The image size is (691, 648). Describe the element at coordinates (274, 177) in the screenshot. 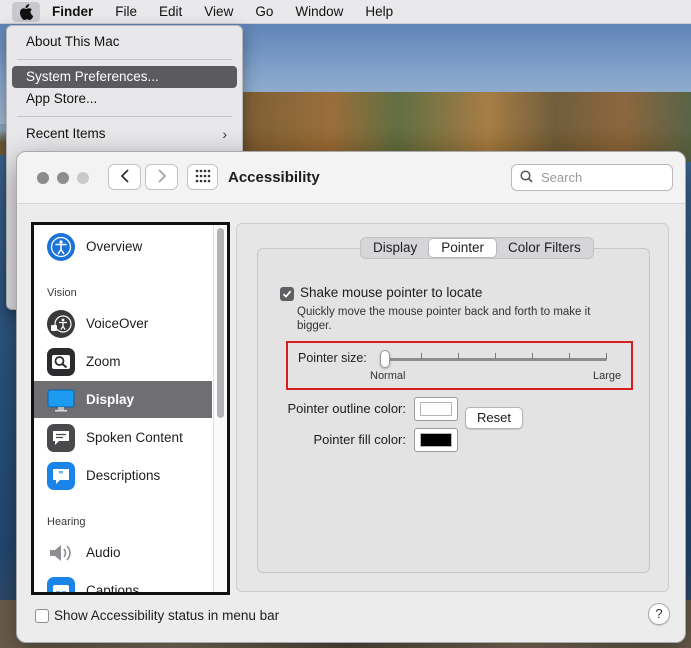

I see `window-title: Accessibility` at that location.